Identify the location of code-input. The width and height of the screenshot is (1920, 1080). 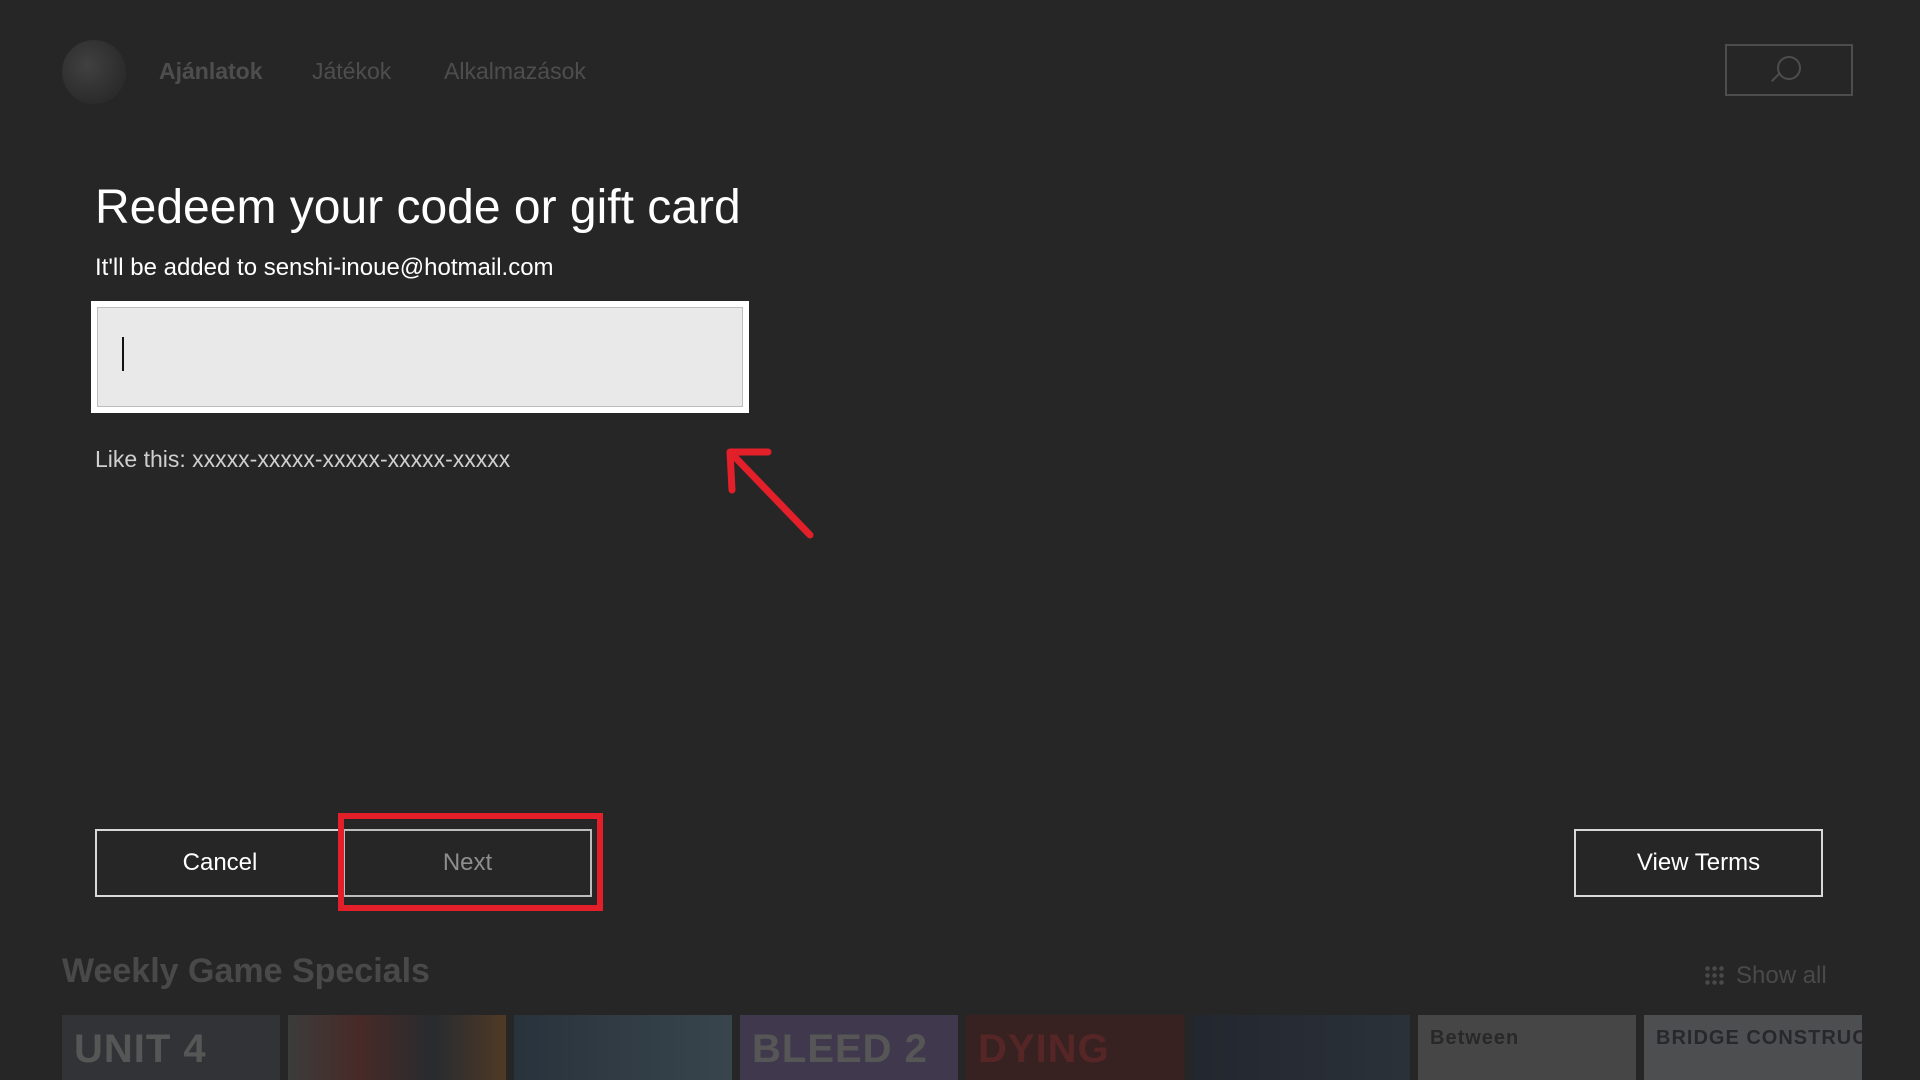
(420, 357).